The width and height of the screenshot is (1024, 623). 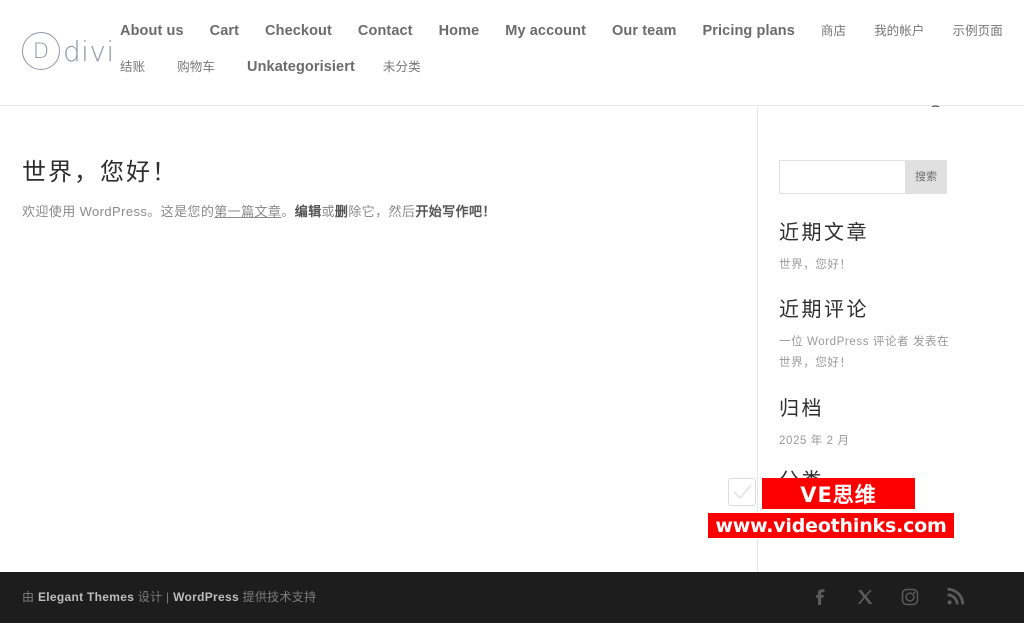 What do you see at coordinates (288, 211) in the screenshot?
I see `excerpt-seg-3: 。` at bounding box center [288, 211].